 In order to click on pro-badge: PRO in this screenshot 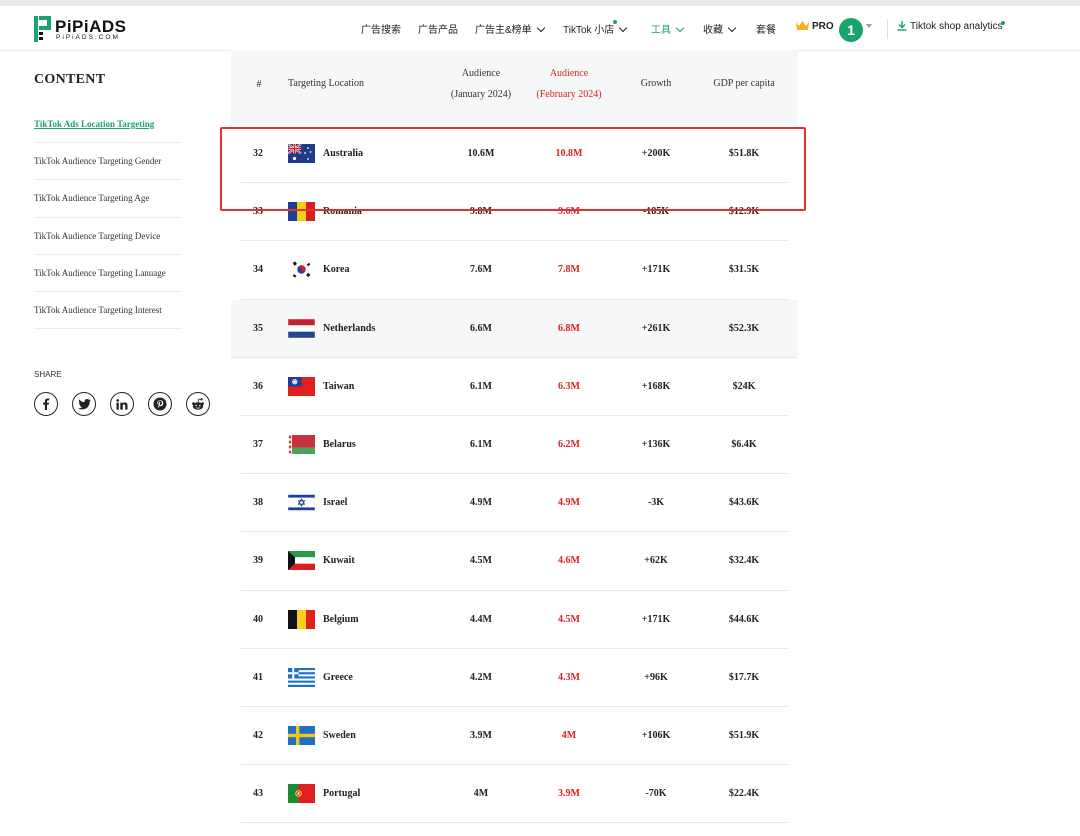, I will do `click(815, 26)`.